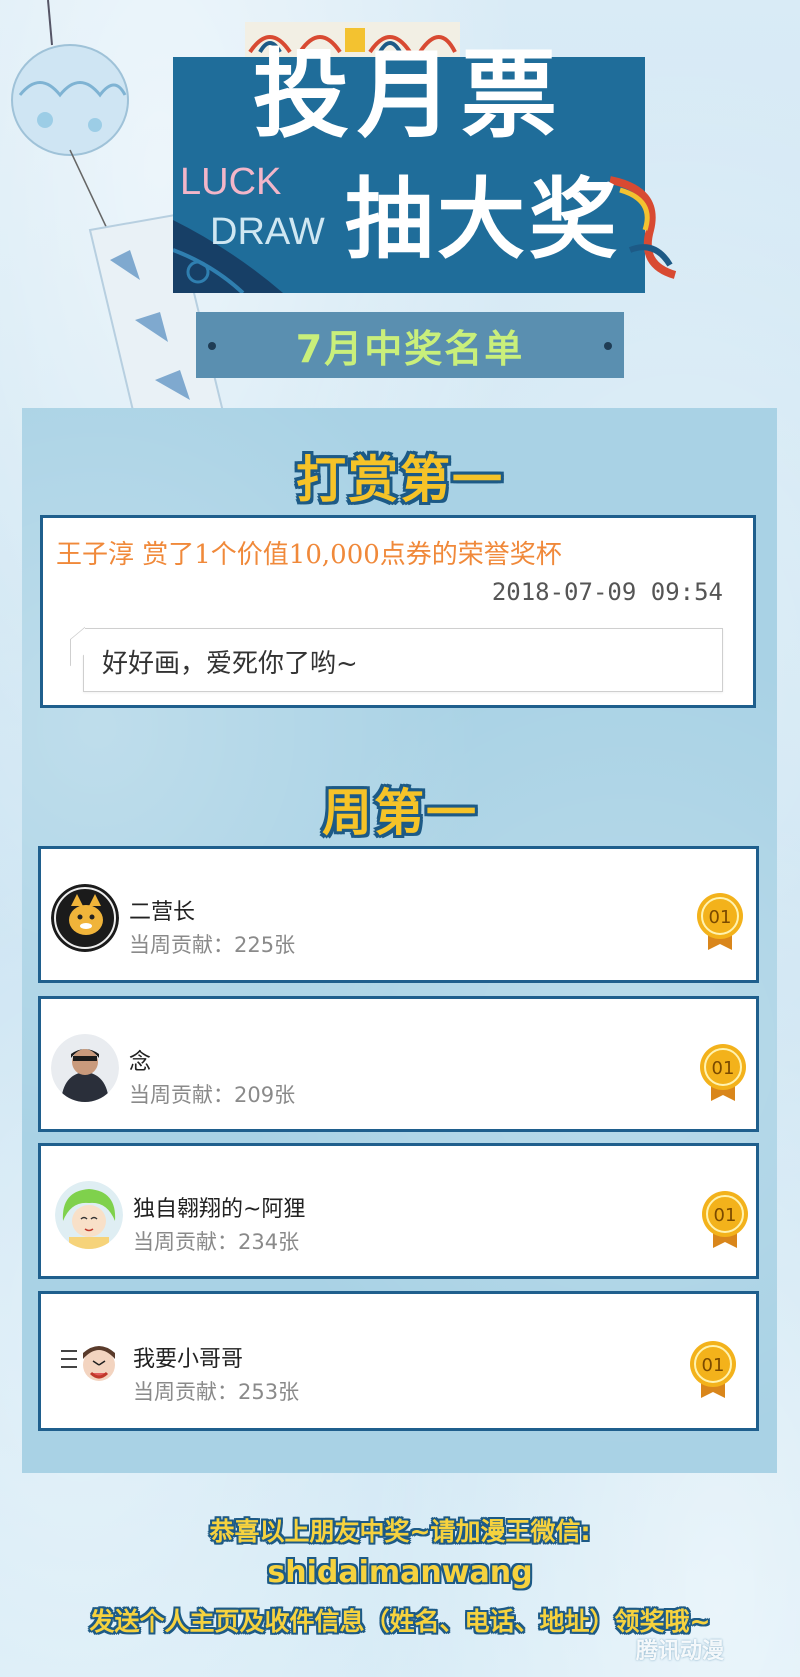  What do you see at coordinates (219, 1209) in the screenshot?
I see `rank-name: 独自翱翔的~阿狸` at bounding box center [219, 1209].